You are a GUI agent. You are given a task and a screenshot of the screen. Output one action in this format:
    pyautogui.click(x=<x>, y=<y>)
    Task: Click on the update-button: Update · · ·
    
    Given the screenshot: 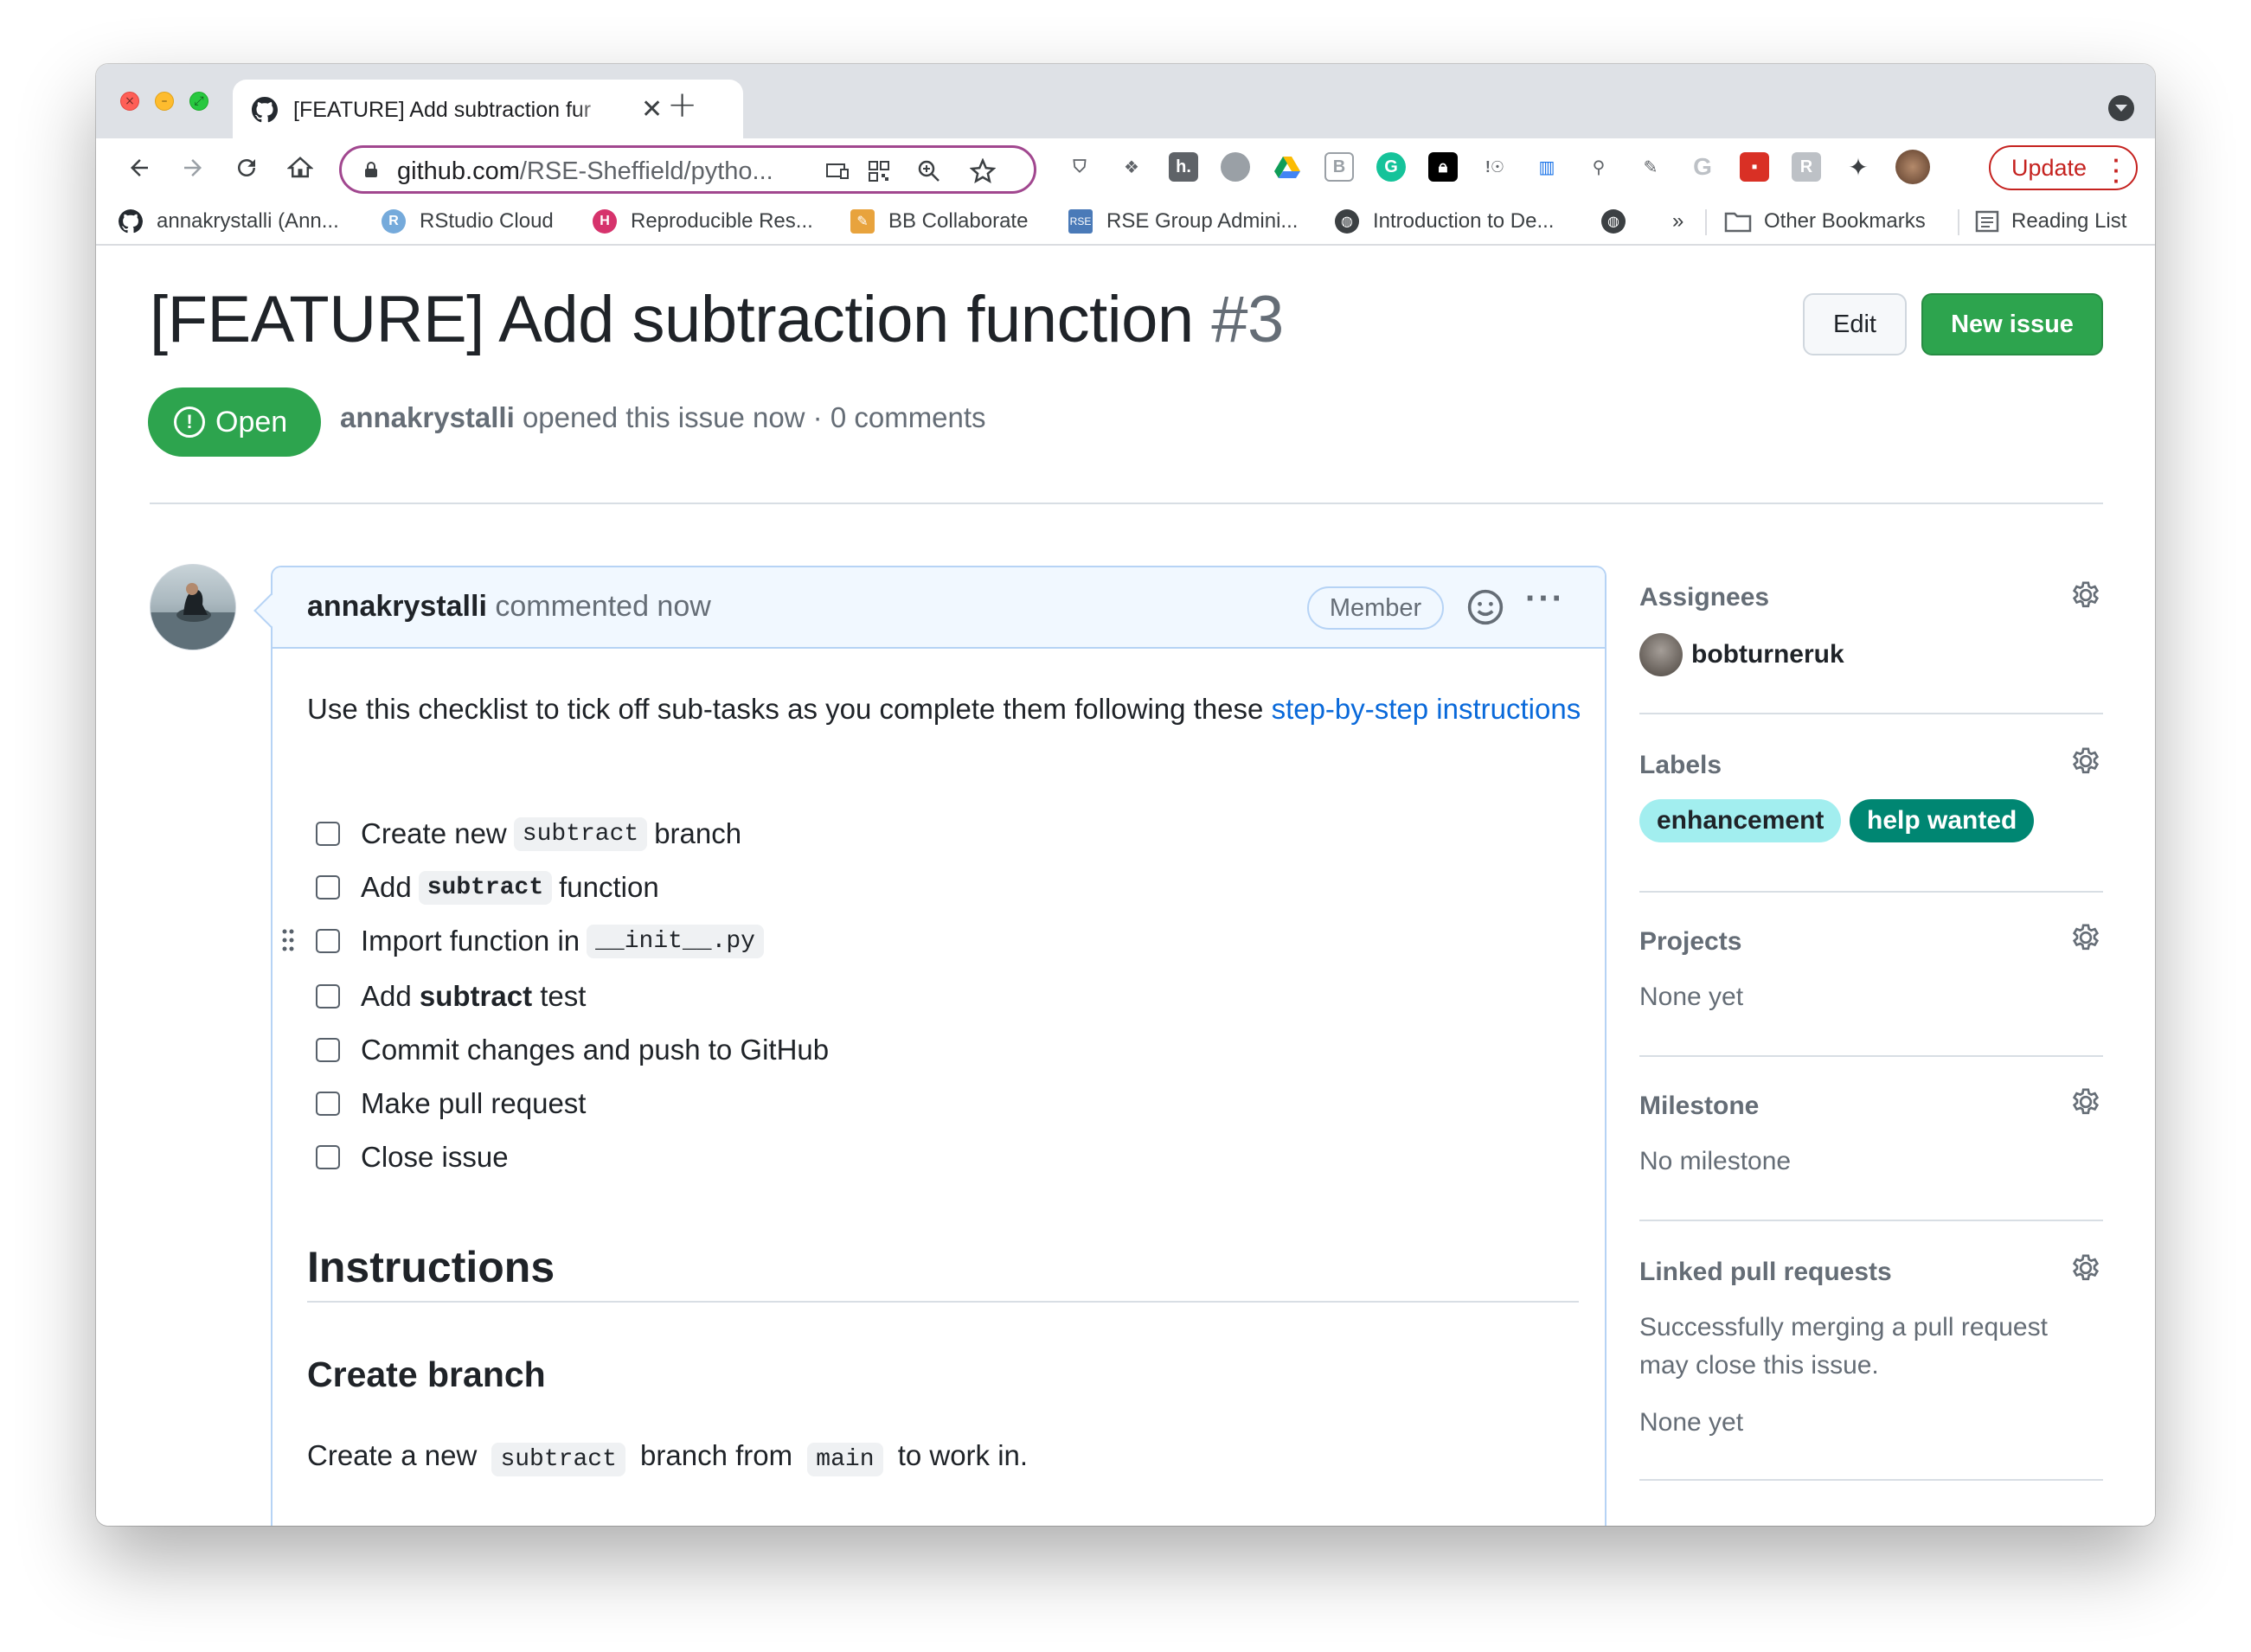 What is the action you would take?
    pyautogui.click(x=2063, y=168)
    